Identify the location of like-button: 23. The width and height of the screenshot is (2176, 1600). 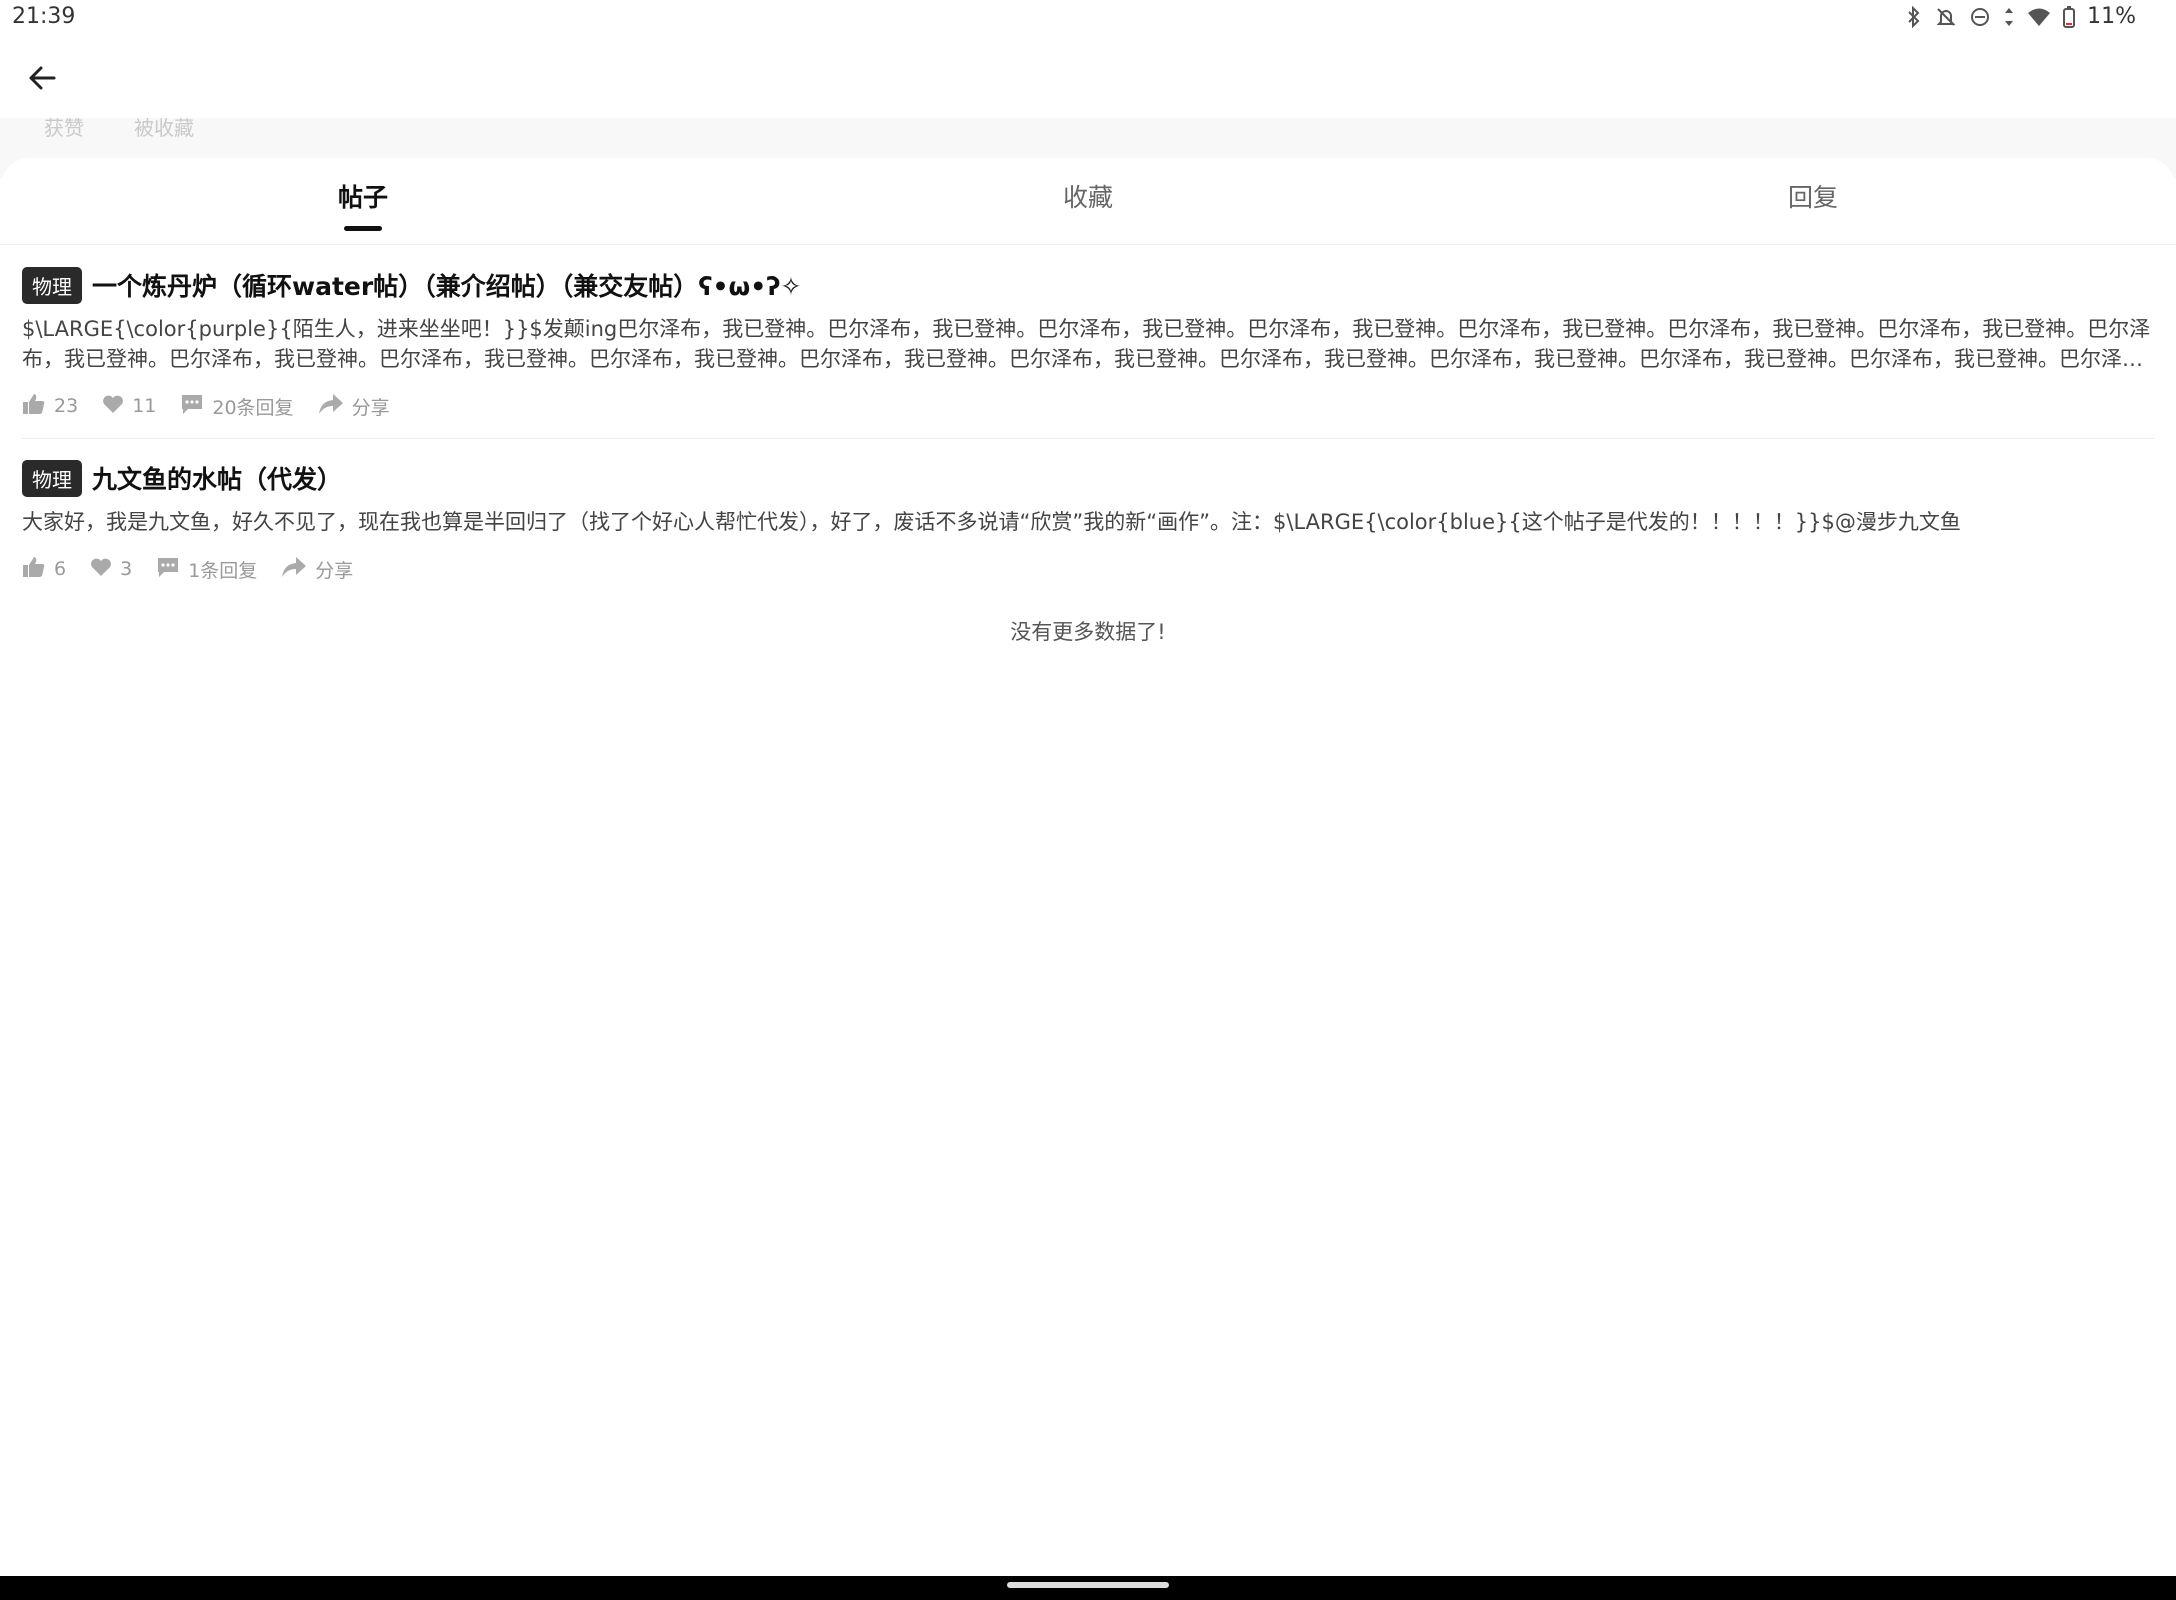
(50, 406).